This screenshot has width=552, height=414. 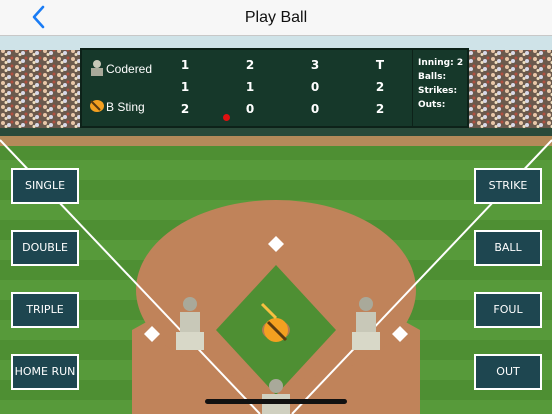 What do you see at coordinates (508, 310) in the screenshot?
I see `foul-button: FOUL` at bounding box center [508, 310].